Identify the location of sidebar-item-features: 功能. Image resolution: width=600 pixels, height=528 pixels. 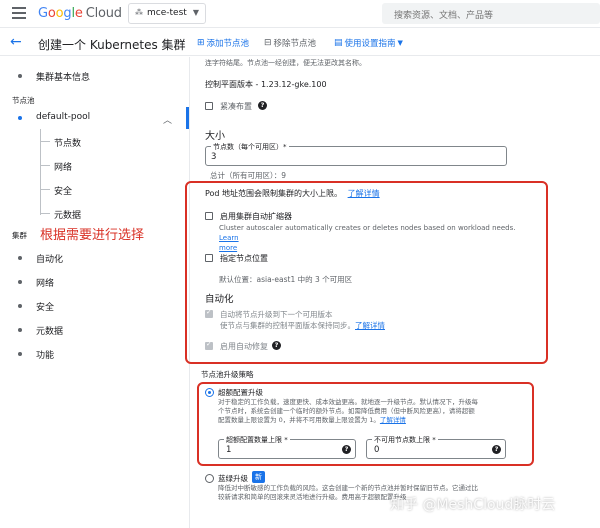
(45, 354).